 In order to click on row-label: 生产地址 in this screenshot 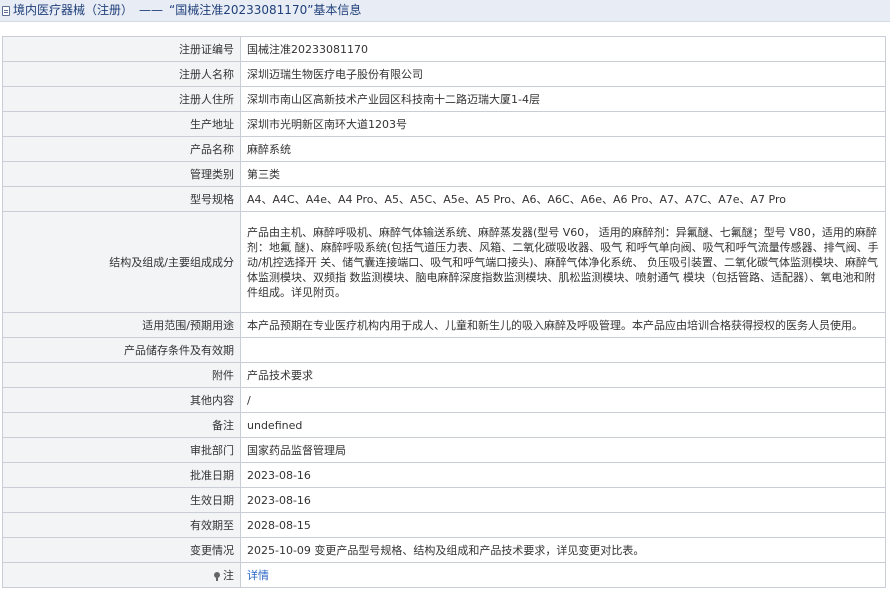, I will do `click(121, 124)`.